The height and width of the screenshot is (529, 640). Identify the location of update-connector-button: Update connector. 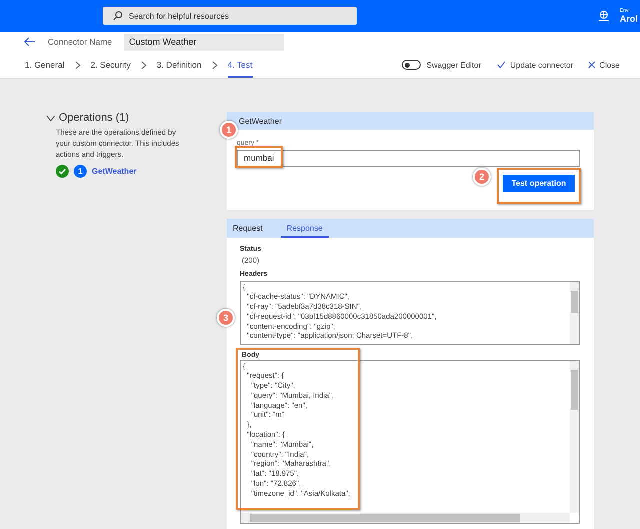
(535, 65).